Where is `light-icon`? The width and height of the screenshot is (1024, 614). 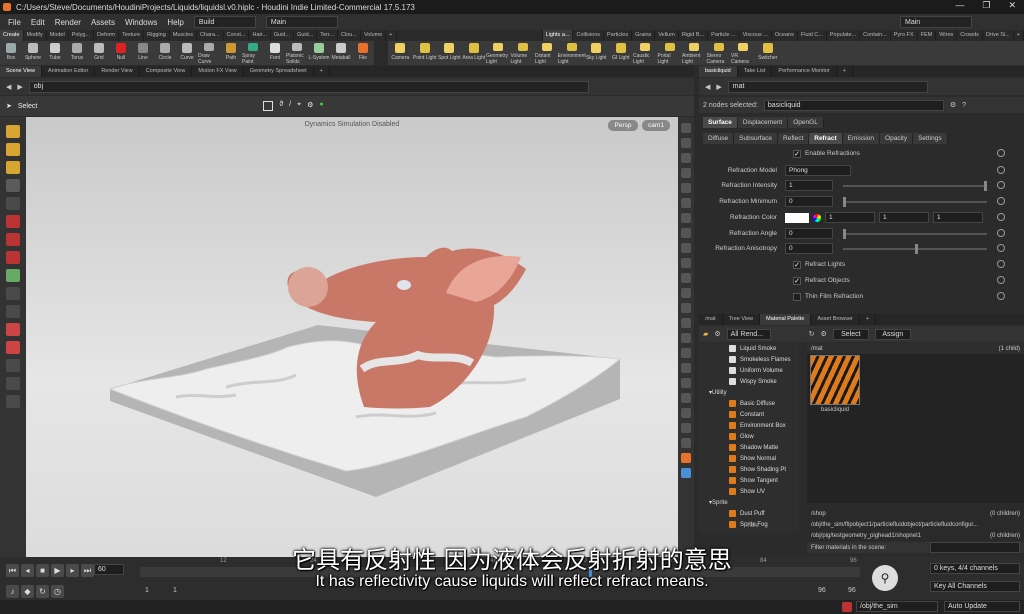
light-icon is located at coordinates (686, 158).